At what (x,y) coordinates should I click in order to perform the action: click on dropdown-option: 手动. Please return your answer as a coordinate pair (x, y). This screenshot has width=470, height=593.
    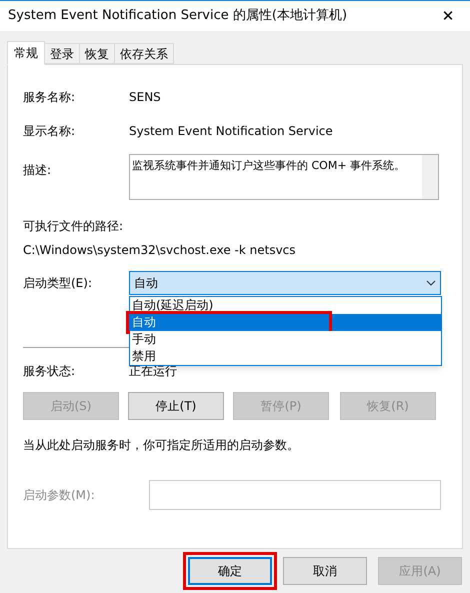
    Looking at the image, I should click on (285, 339).